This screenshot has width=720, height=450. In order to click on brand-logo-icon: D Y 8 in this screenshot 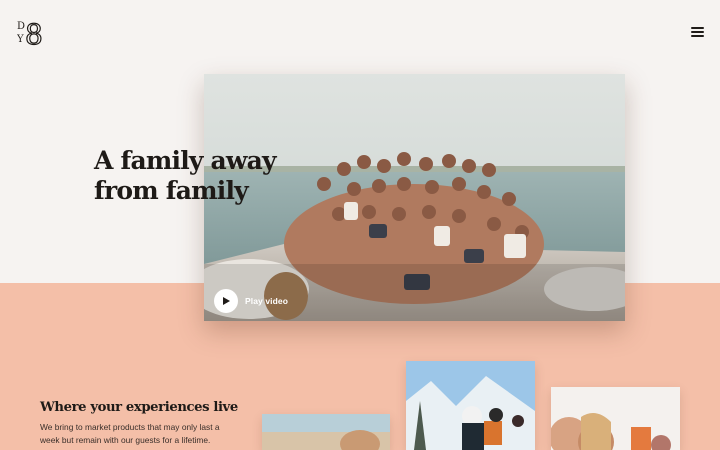, I will do `click(32, 33)`.